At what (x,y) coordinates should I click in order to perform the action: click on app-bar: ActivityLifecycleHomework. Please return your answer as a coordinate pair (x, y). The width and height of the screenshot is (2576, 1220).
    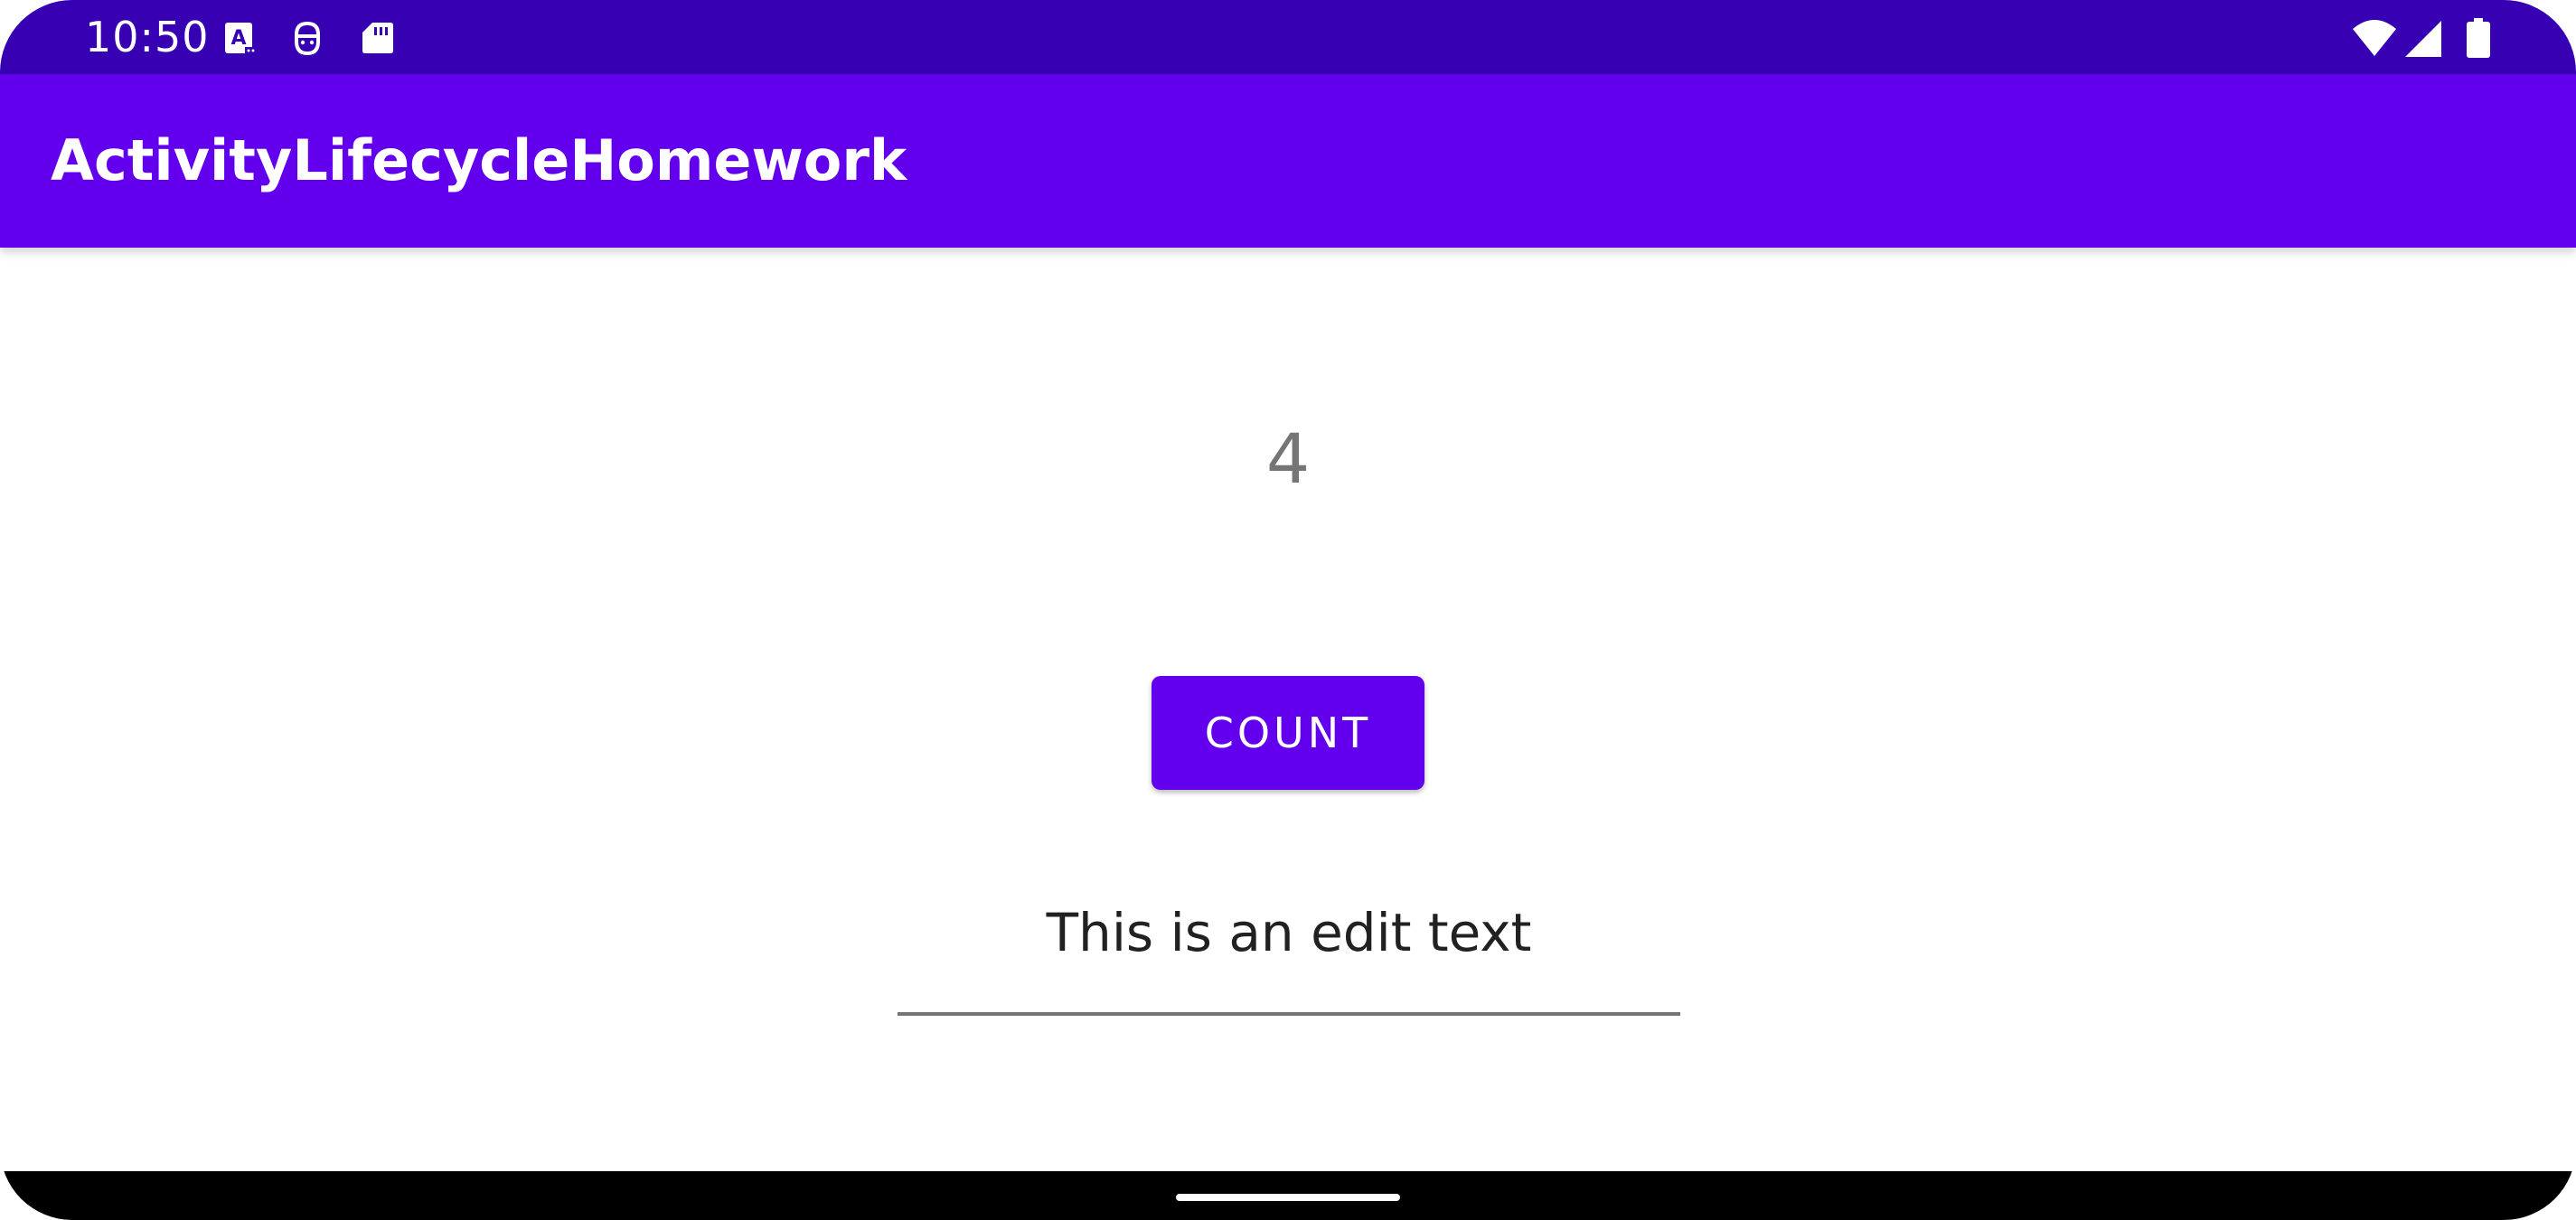
    Looking at the image, I should click on (1288, 161).